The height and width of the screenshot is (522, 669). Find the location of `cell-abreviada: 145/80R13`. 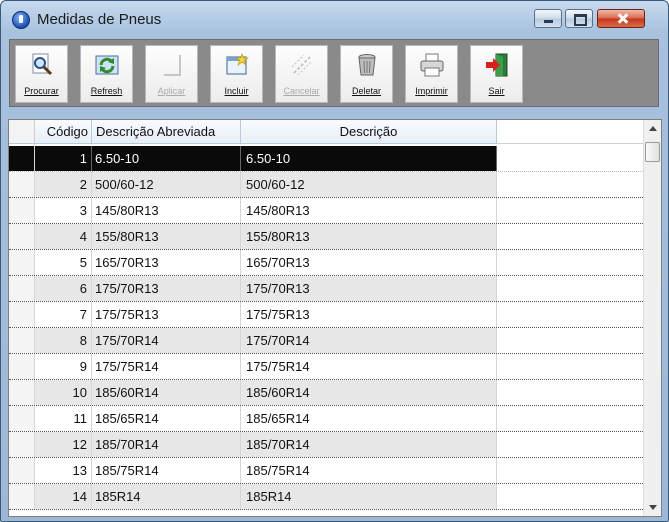

cell-abreviada: 145/80R13 is located at coordinates (166, 210).